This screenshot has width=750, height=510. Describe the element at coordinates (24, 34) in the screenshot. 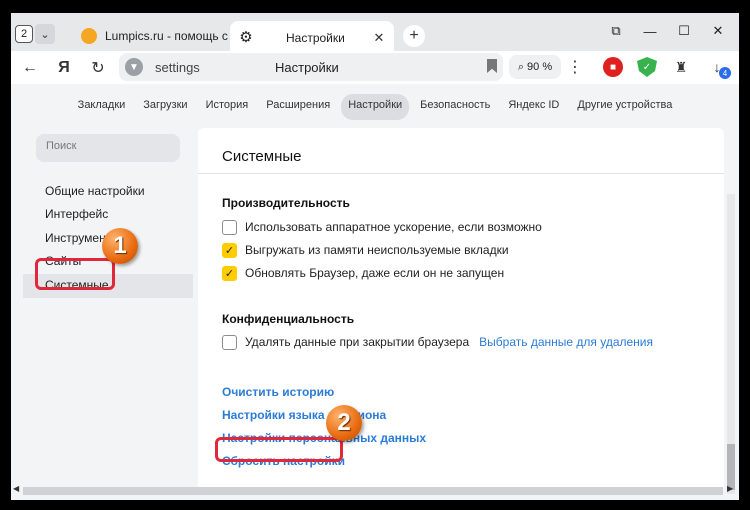

I see `tab-count-badge: 2` at that location.